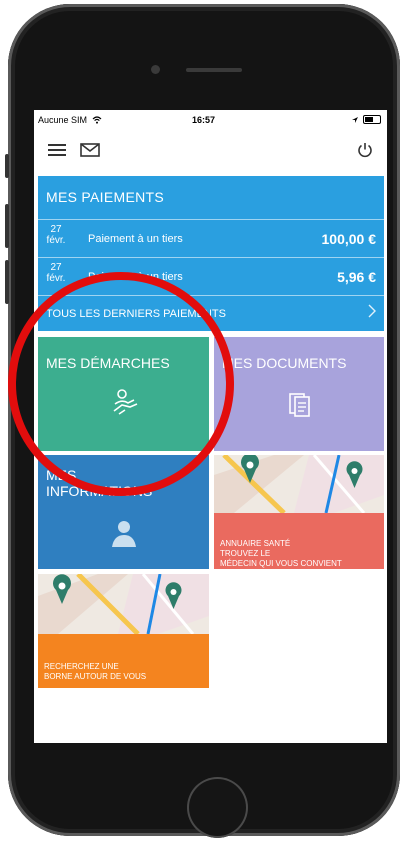 The image size is (411, 842). Describe the element at coordinates (105, 197) in the screenshot. I see `payments-title: MES PAIEMENTS` at that location.